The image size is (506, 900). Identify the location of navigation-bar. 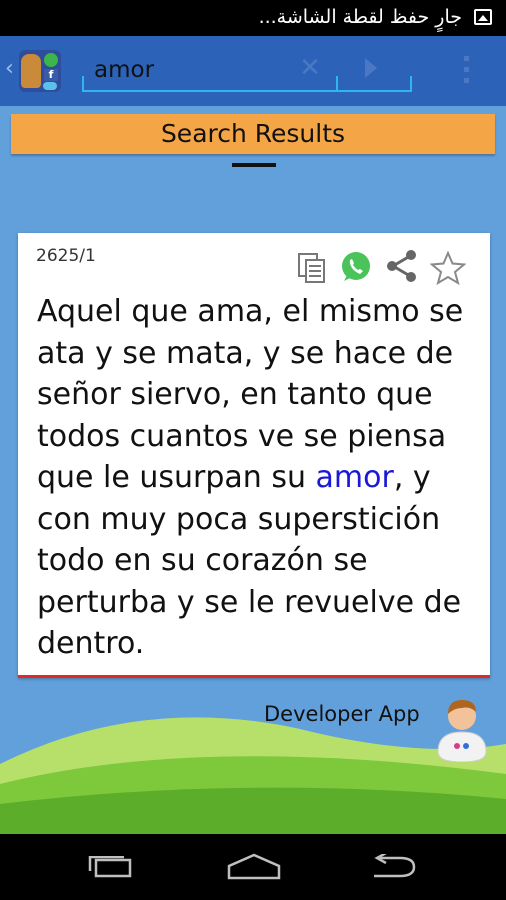
(253, 867).